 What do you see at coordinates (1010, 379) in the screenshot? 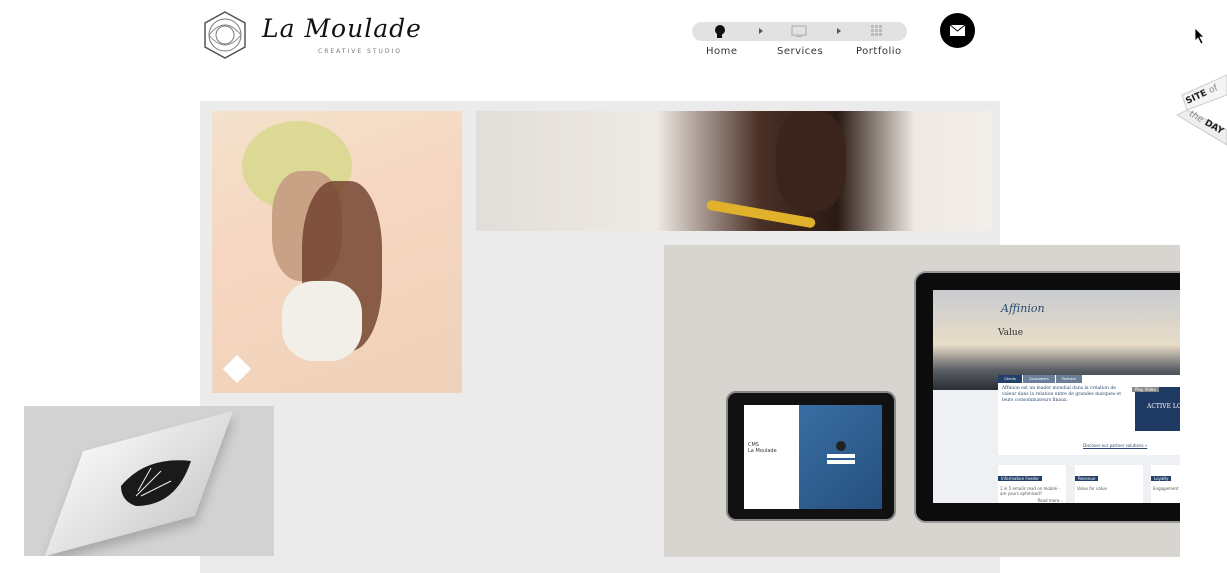
I see `tab-clients: Clients` at bounding box center [1010, 379].